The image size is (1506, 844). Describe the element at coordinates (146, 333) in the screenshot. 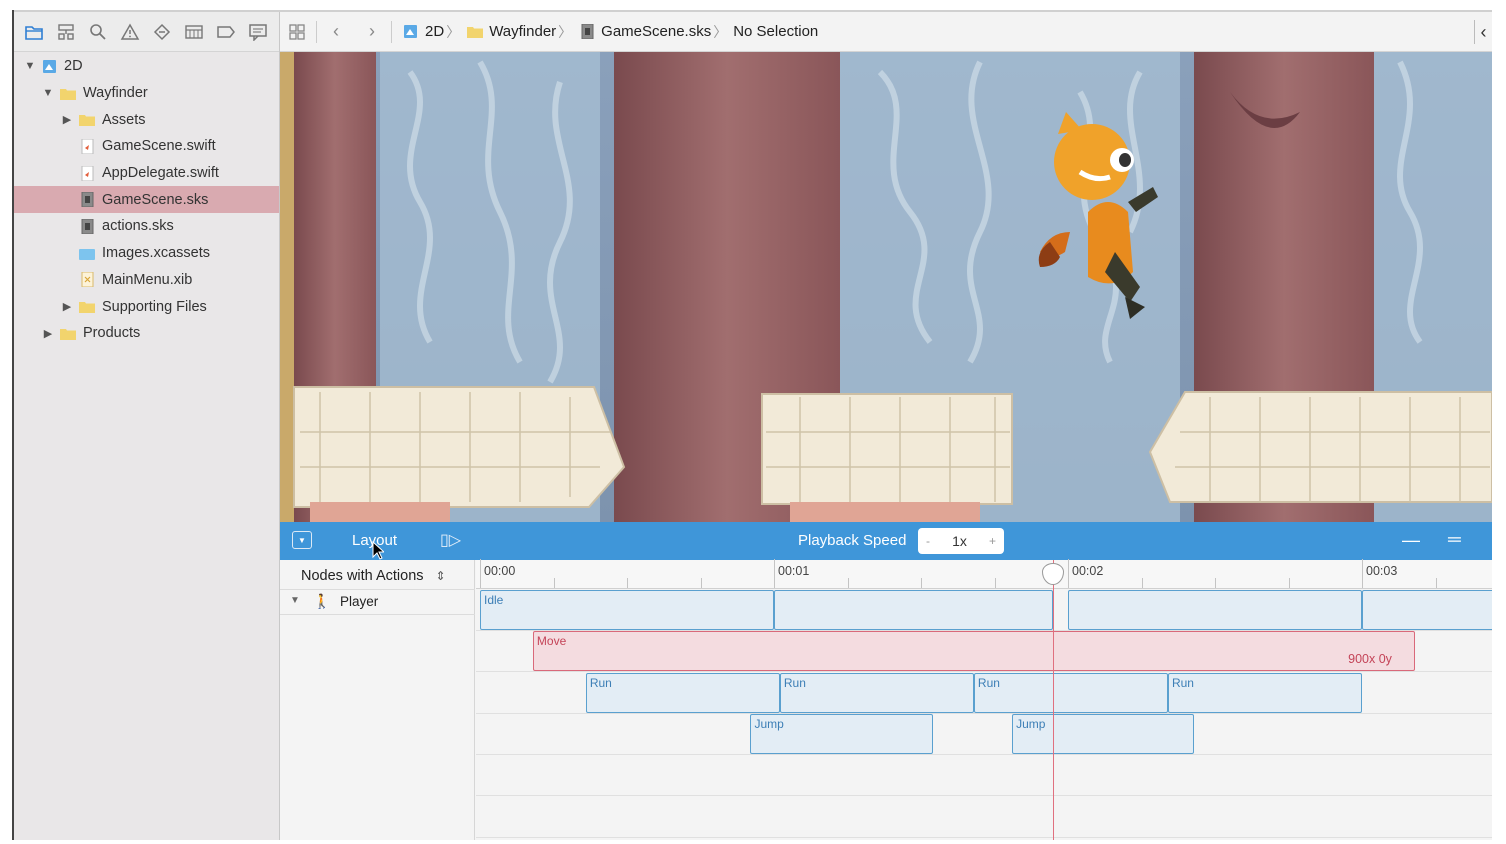

I see `tree-item-products: ▶ Products` at that location.